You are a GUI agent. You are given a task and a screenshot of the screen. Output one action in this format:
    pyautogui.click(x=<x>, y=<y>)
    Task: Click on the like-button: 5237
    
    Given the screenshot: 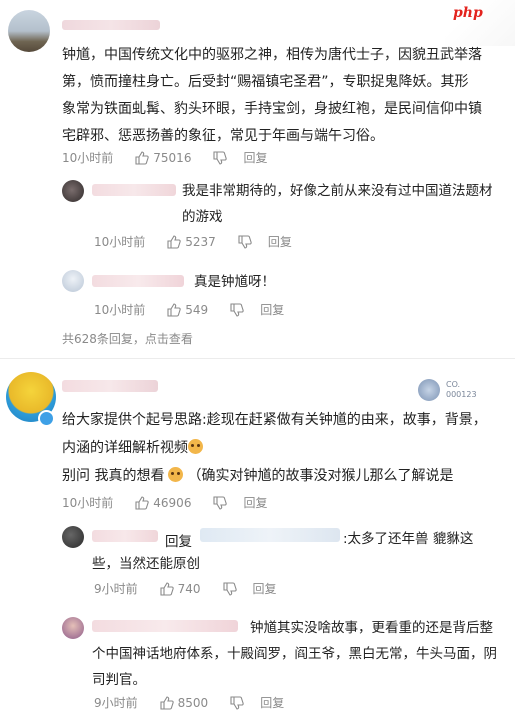 What is the action you would take?
    pyautogui.click(x=191, y=242)
    